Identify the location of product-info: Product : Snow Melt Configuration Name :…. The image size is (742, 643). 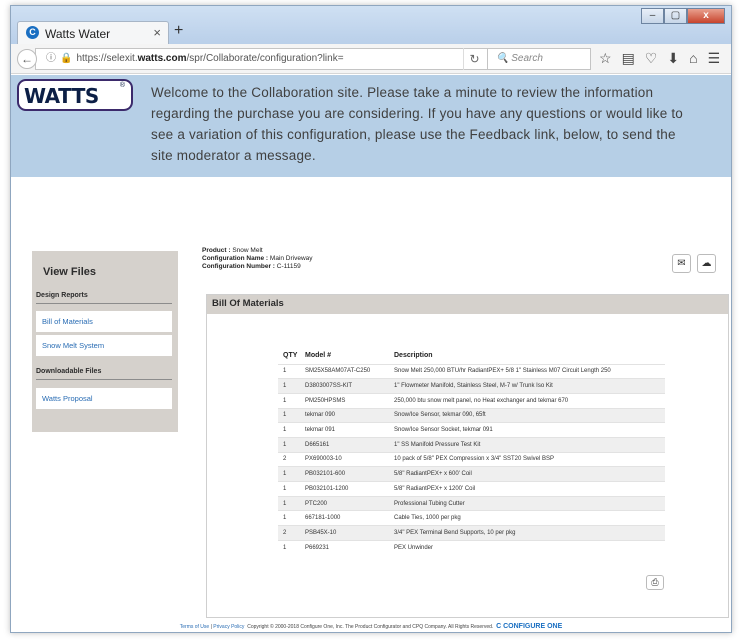
(257, 259).